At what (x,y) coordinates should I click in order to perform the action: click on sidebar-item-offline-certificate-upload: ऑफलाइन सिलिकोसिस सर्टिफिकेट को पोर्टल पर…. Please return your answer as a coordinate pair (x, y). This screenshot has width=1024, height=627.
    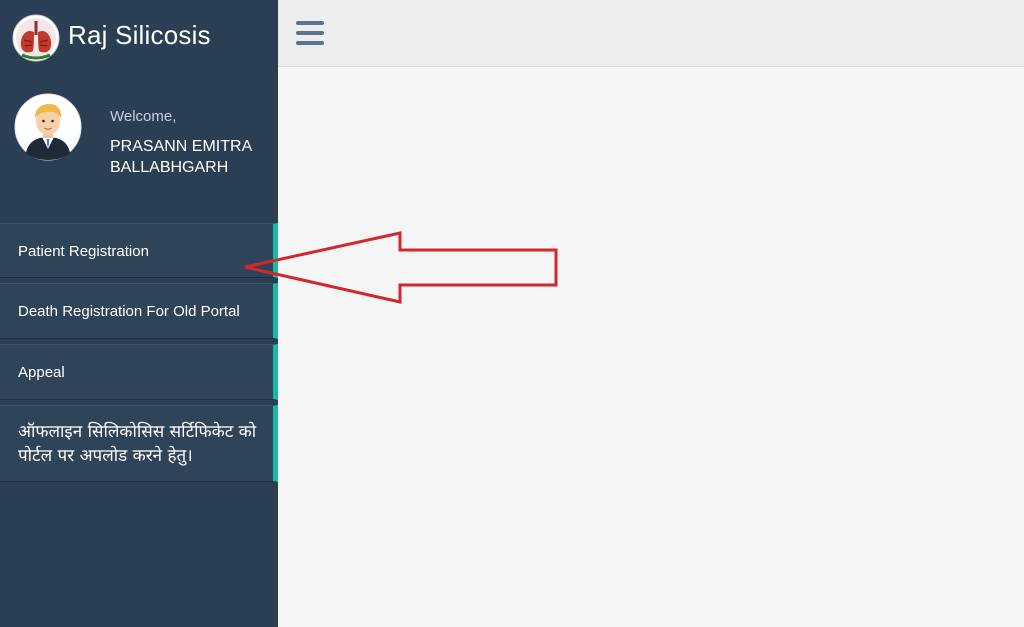
    Looking at the image, I should click on (139, 443).